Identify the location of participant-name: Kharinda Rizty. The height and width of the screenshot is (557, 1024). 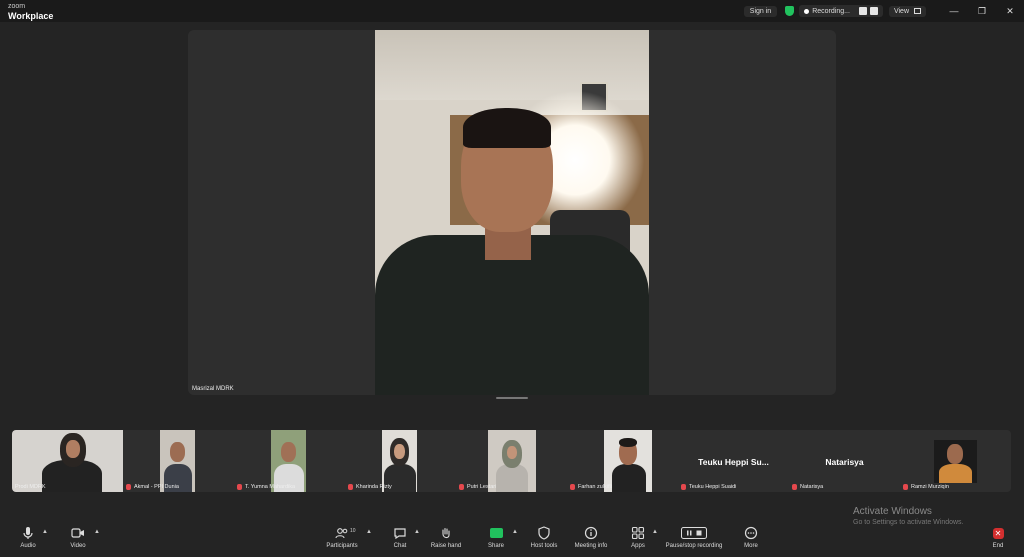
(370, 487).